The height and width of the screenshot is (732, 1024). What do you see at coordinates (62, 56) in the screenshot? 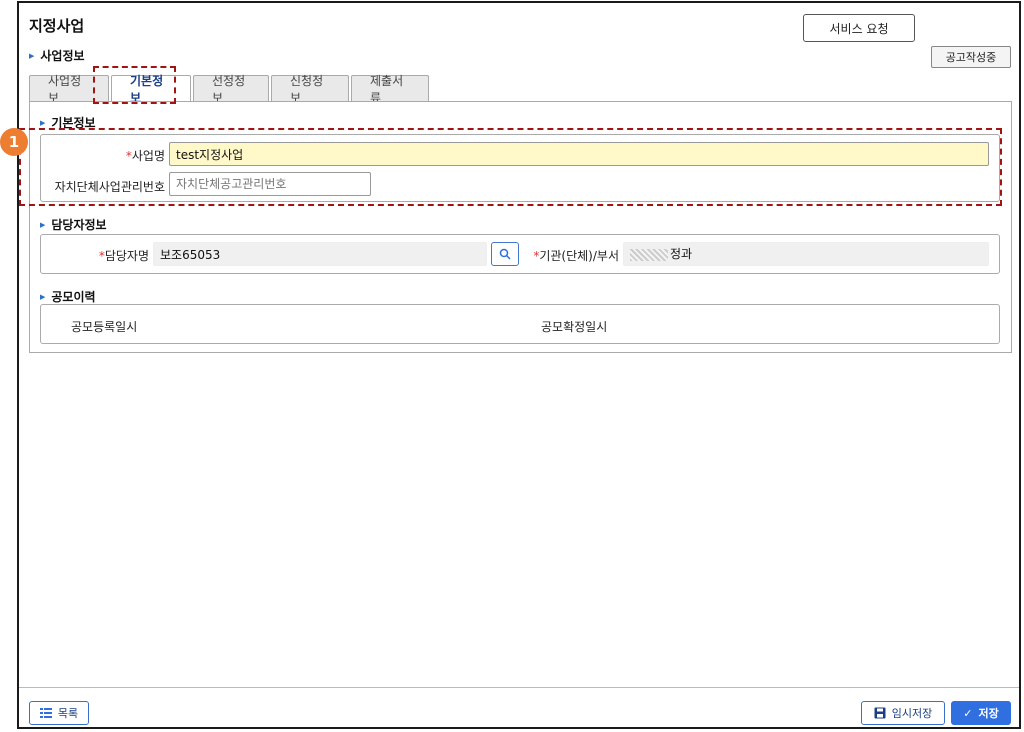
I see `section-business-label: 사업정보` at bounding box center [62, 56].